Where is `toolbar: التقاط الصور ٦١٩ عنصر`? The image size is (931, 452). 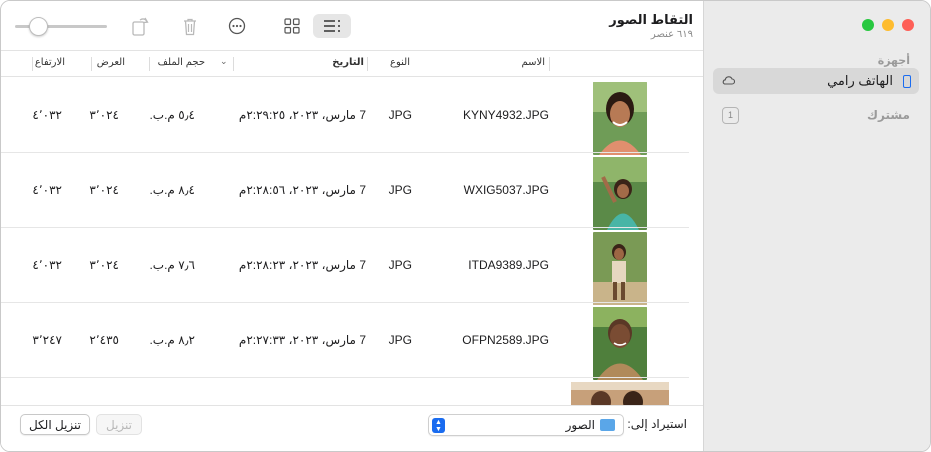 toolbar: التقاط الصور ٦١٩ عنصر is located at coordinates (353, 26).